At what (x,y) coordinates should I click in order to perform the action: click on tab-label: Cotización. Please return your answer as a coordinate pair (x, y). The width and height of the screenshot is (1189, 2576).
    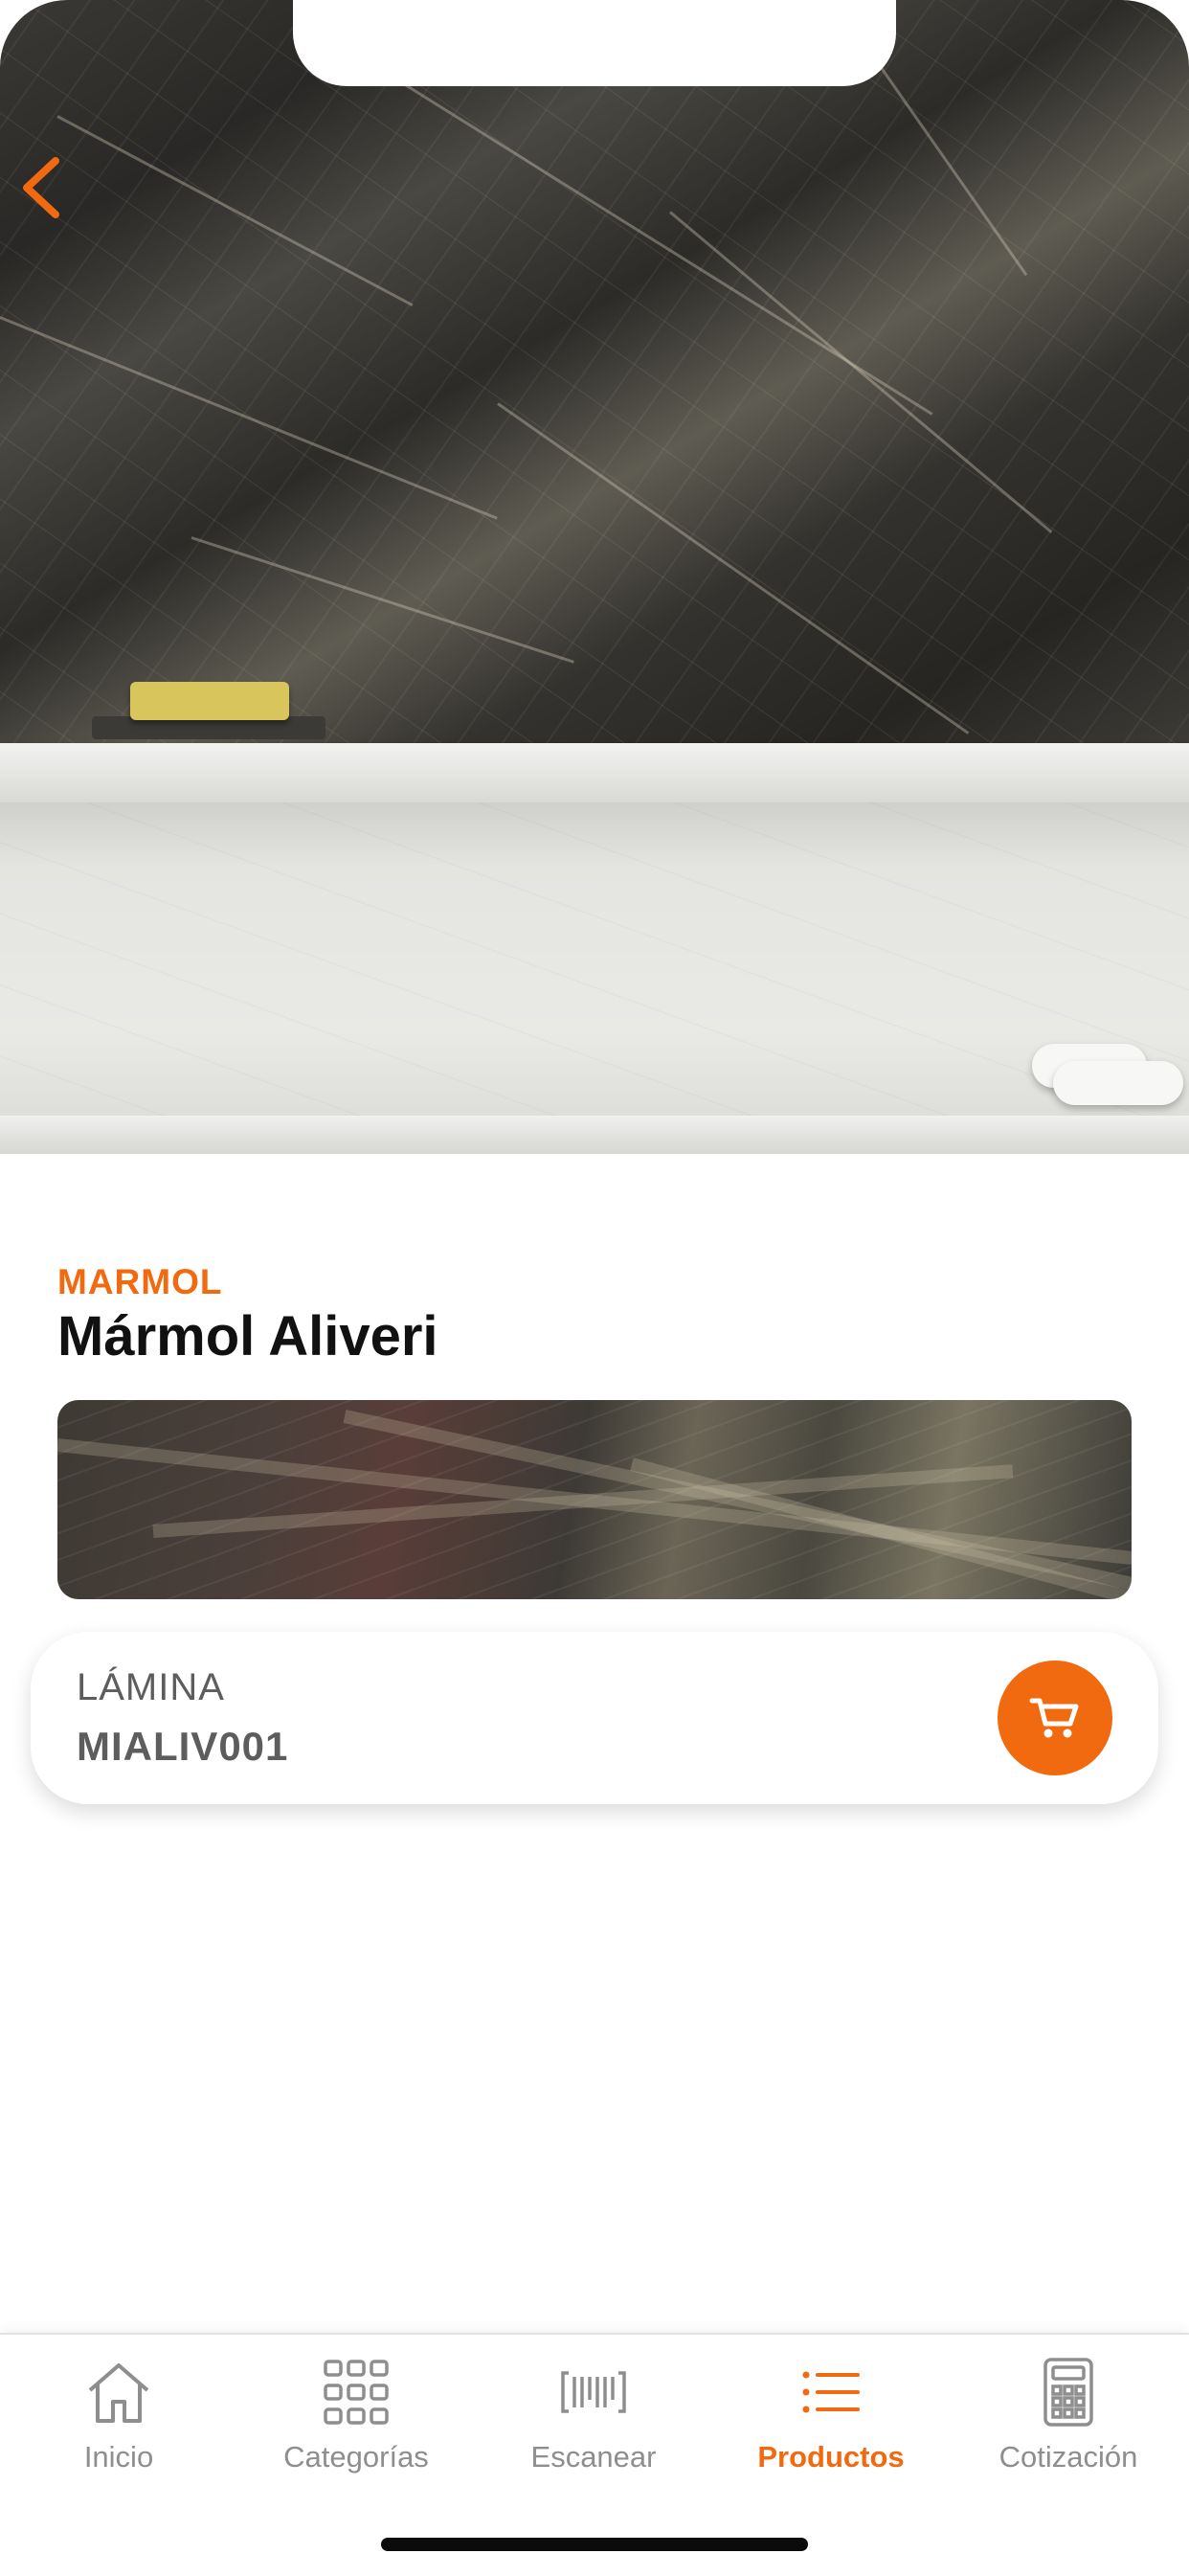
    Looking at the image, I should click on (1068, 2457).